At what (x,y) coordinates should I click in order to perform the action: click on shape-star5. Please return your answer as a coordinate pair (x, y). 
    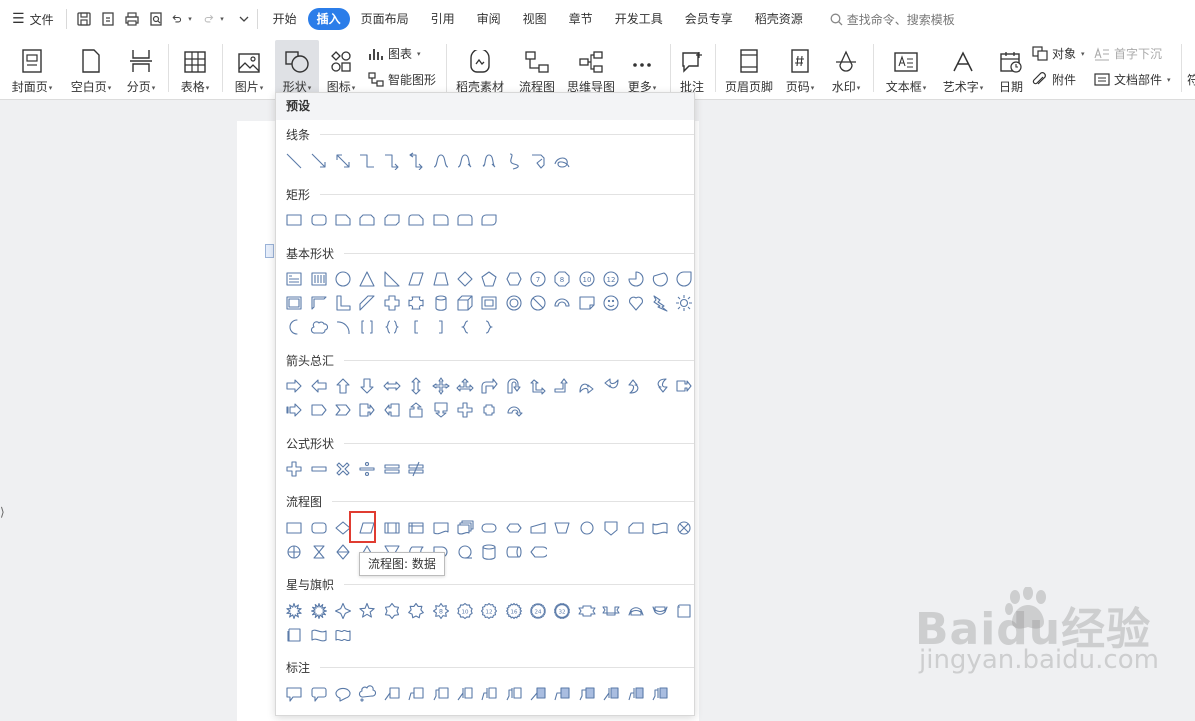
    Looking at the image, I should click on (367, 611).